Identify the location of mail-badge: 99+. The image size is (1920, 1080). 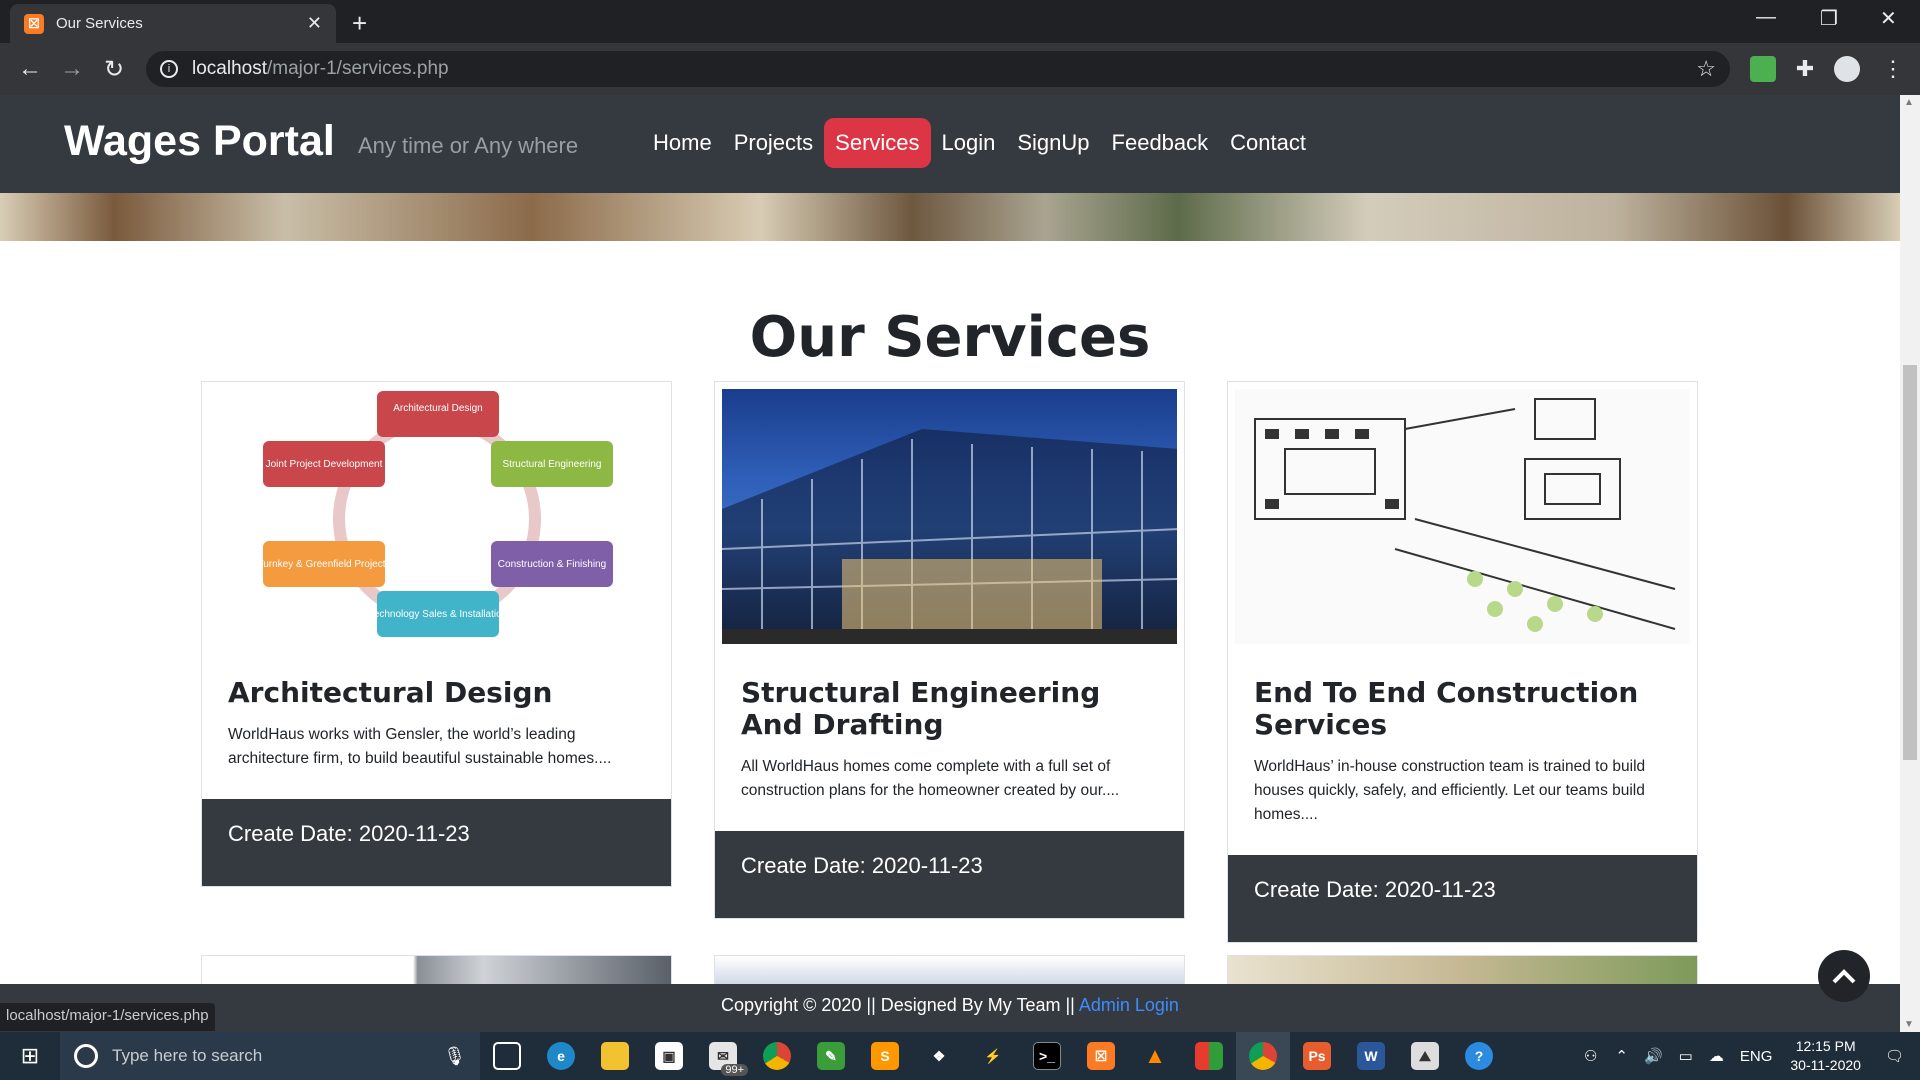
(734, 1070).